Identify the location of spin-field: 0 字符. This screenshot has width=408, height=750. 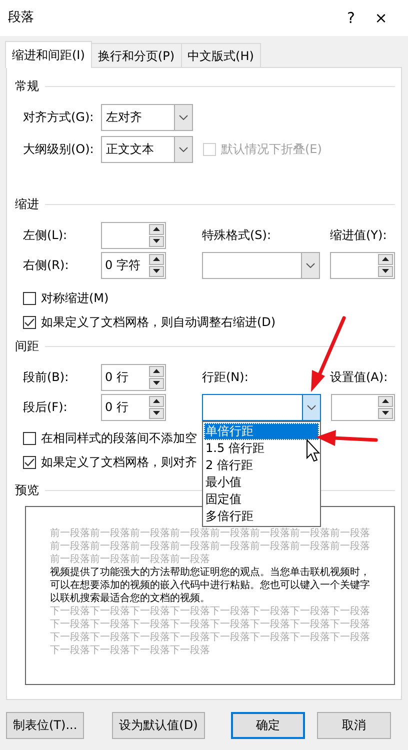
(133, 265).